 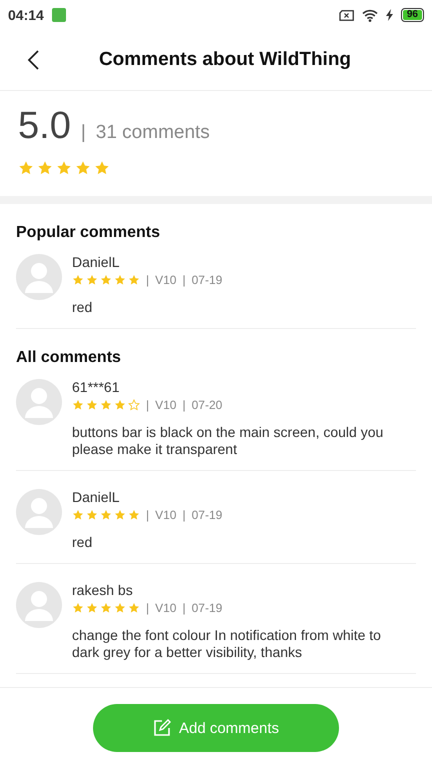 What do you see at coordinates (161, 728) in the screenshot?
I see `edit-icon` at bounding box center [161, 728].